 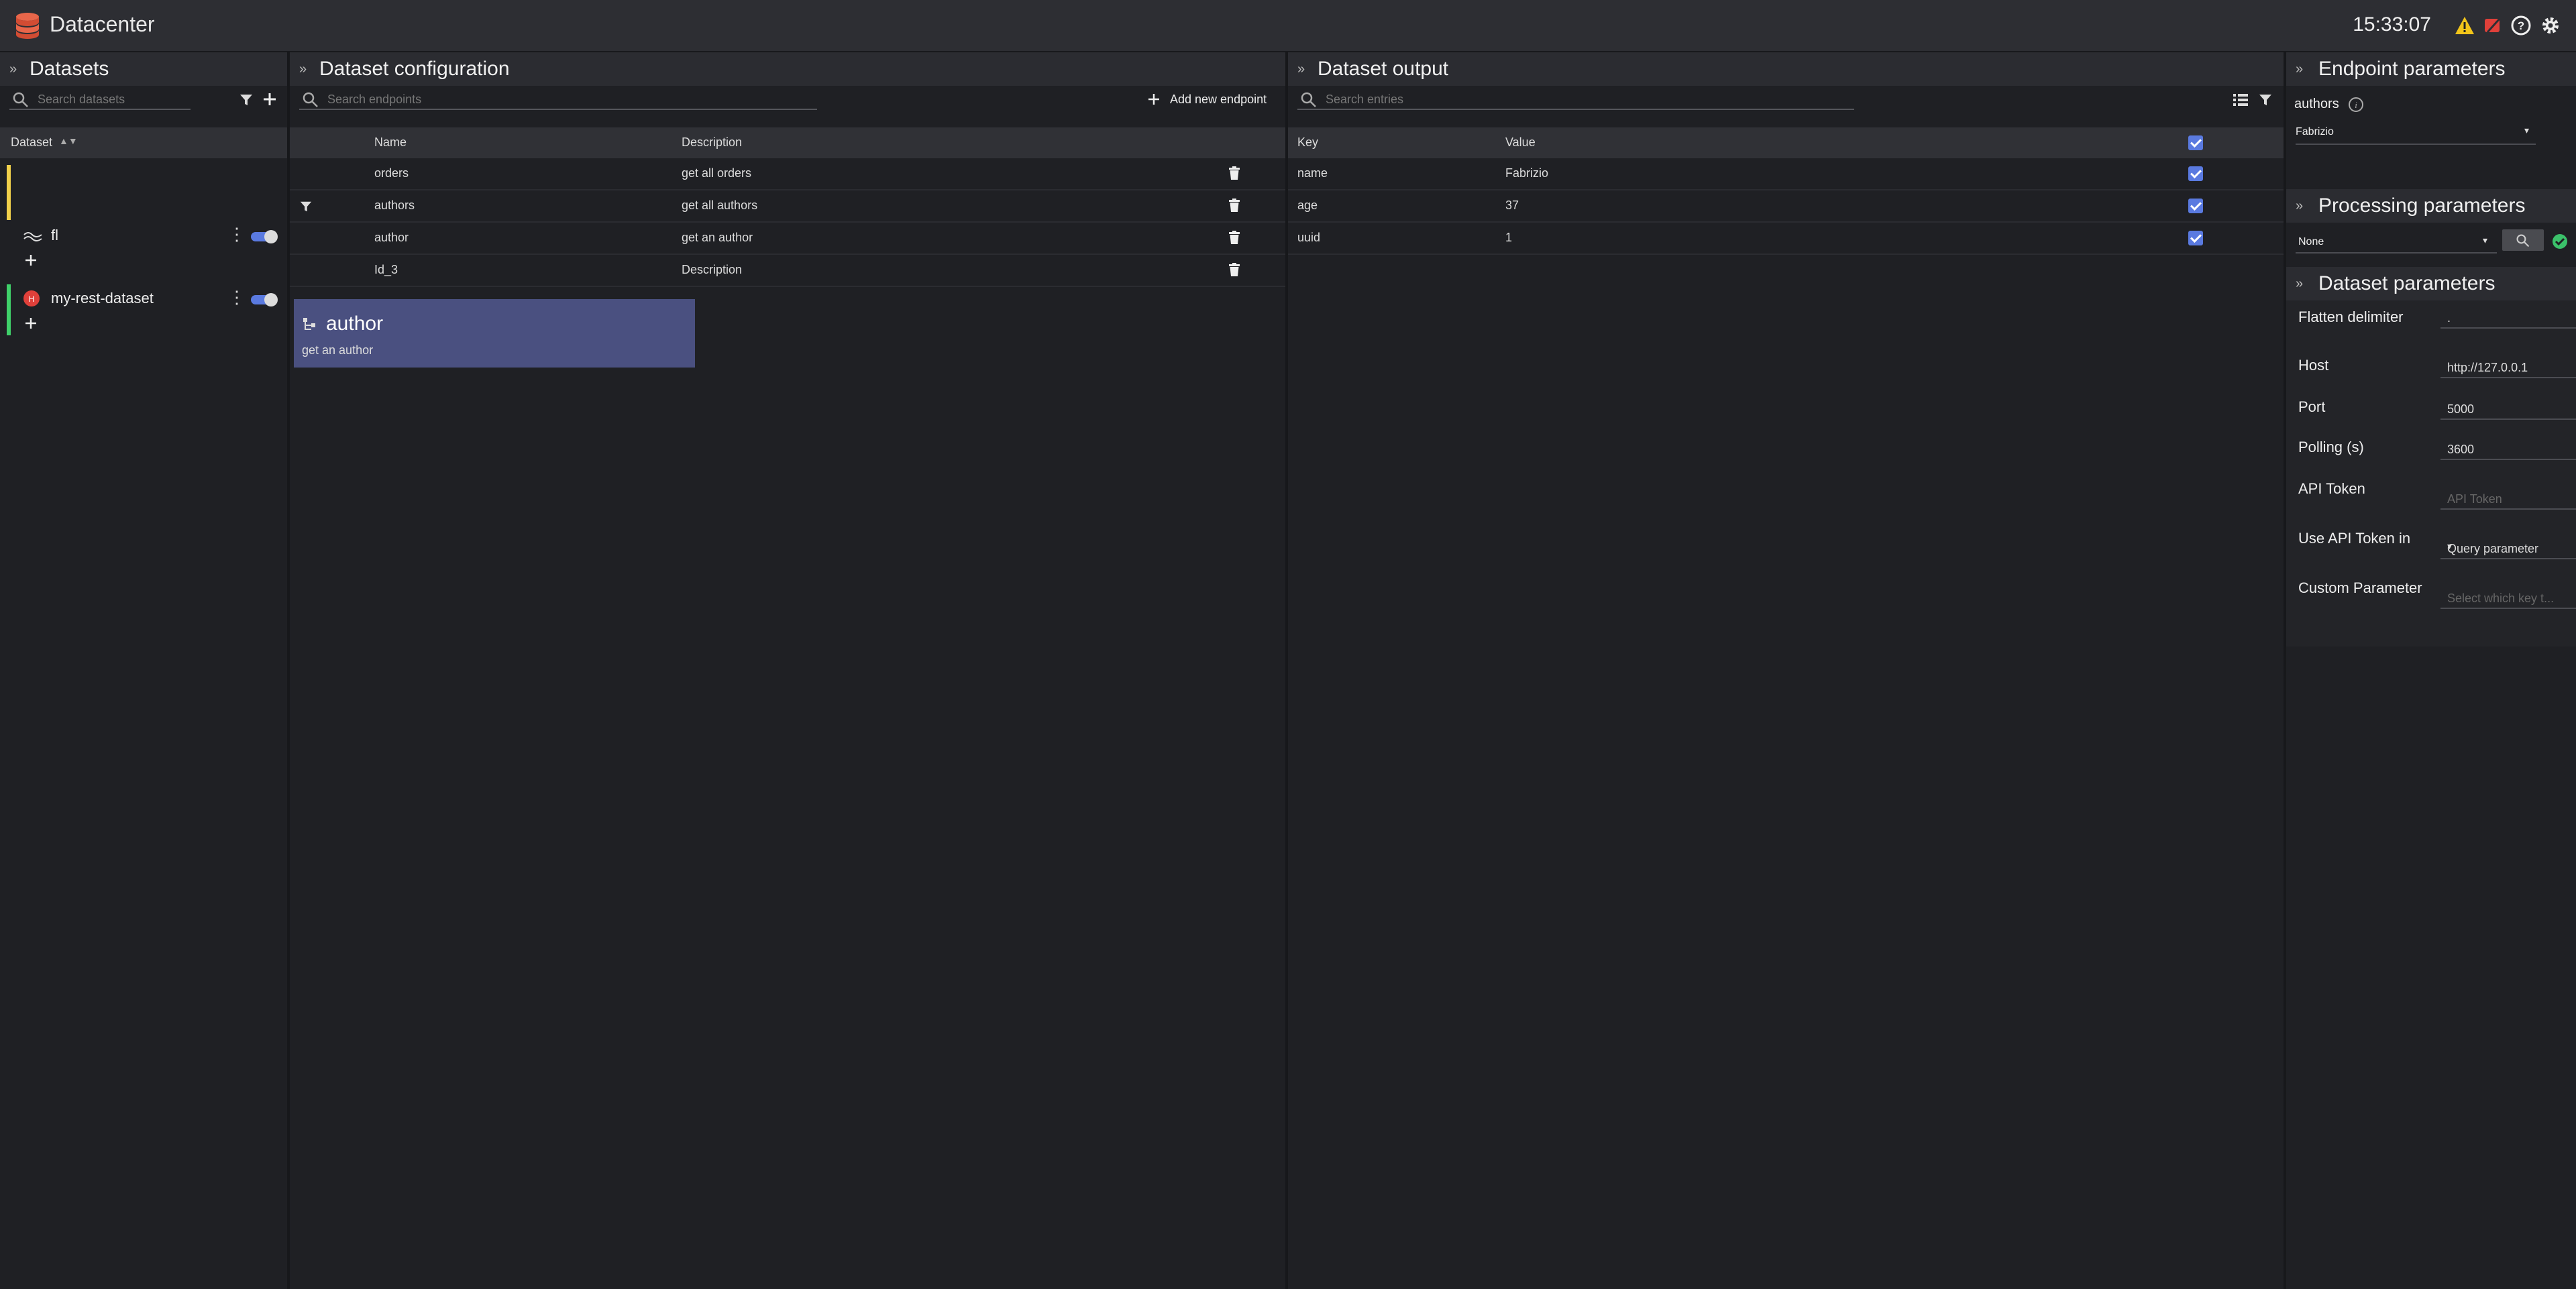 What do you see at coordinates (1520, 142) in the screenshot?
I see `column-header-value: Value` at bounding box center [1520, 142].